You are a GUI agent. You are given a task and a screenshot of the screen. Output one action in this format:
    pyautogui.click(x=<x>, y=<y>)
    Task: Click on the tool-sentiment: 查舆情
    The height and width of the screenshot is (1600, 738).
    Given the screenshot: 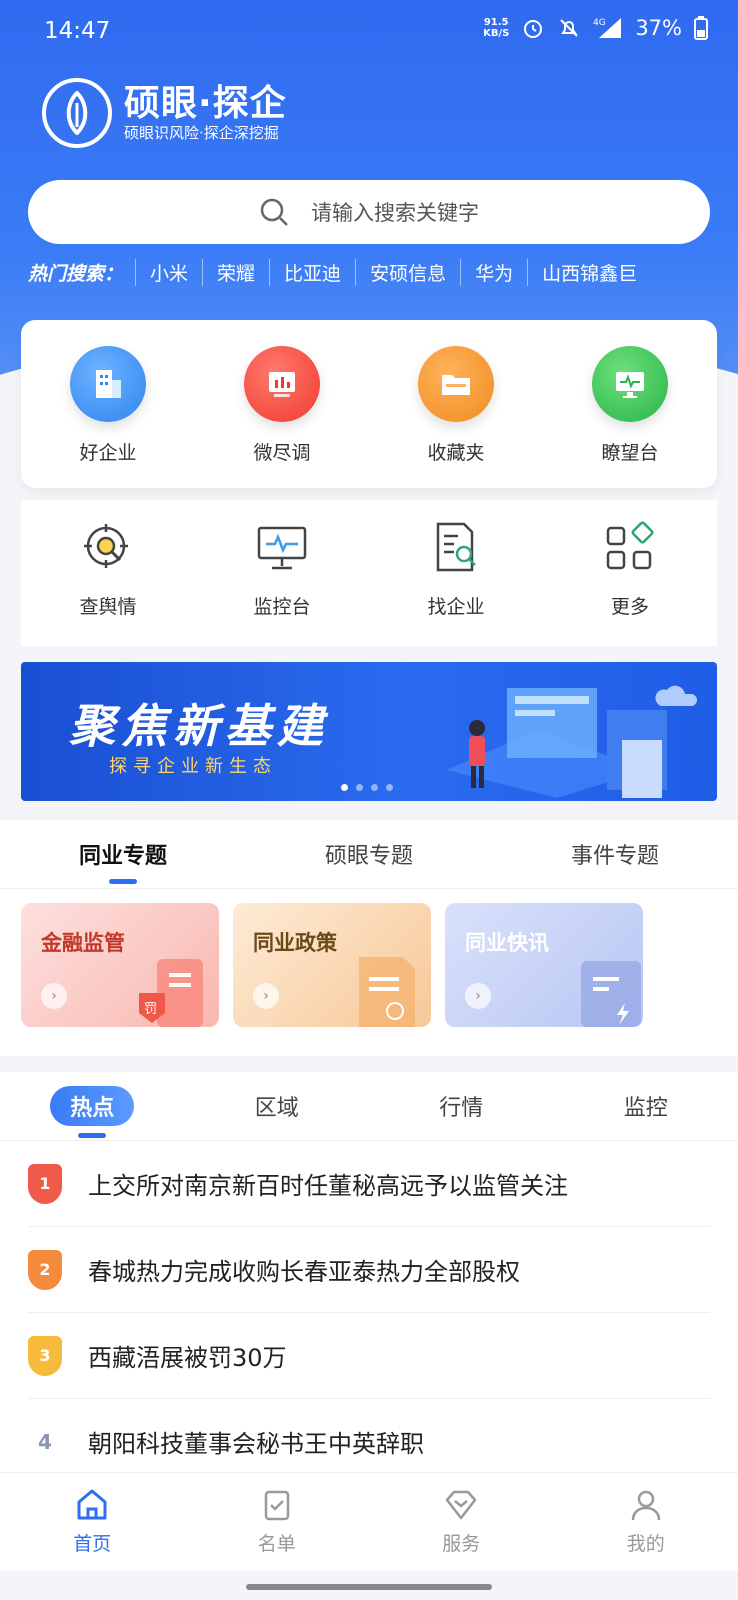 What is the action you would take?
    pyautogui.click(x=108, y=573)
    